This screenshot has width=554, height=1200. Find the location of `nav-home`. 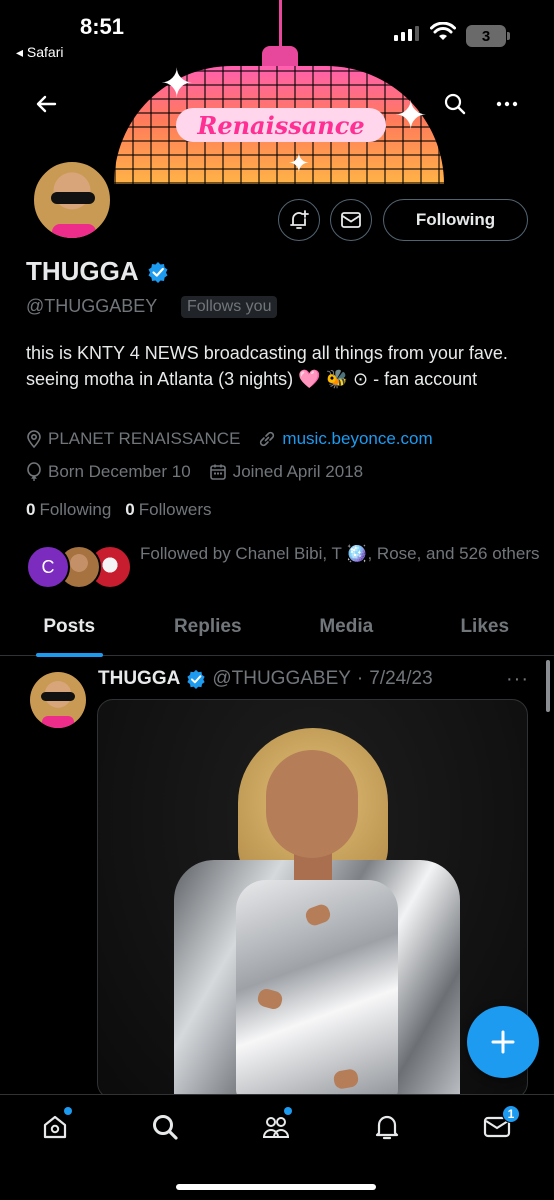

nav-home is located at coordinates (55, 1127).